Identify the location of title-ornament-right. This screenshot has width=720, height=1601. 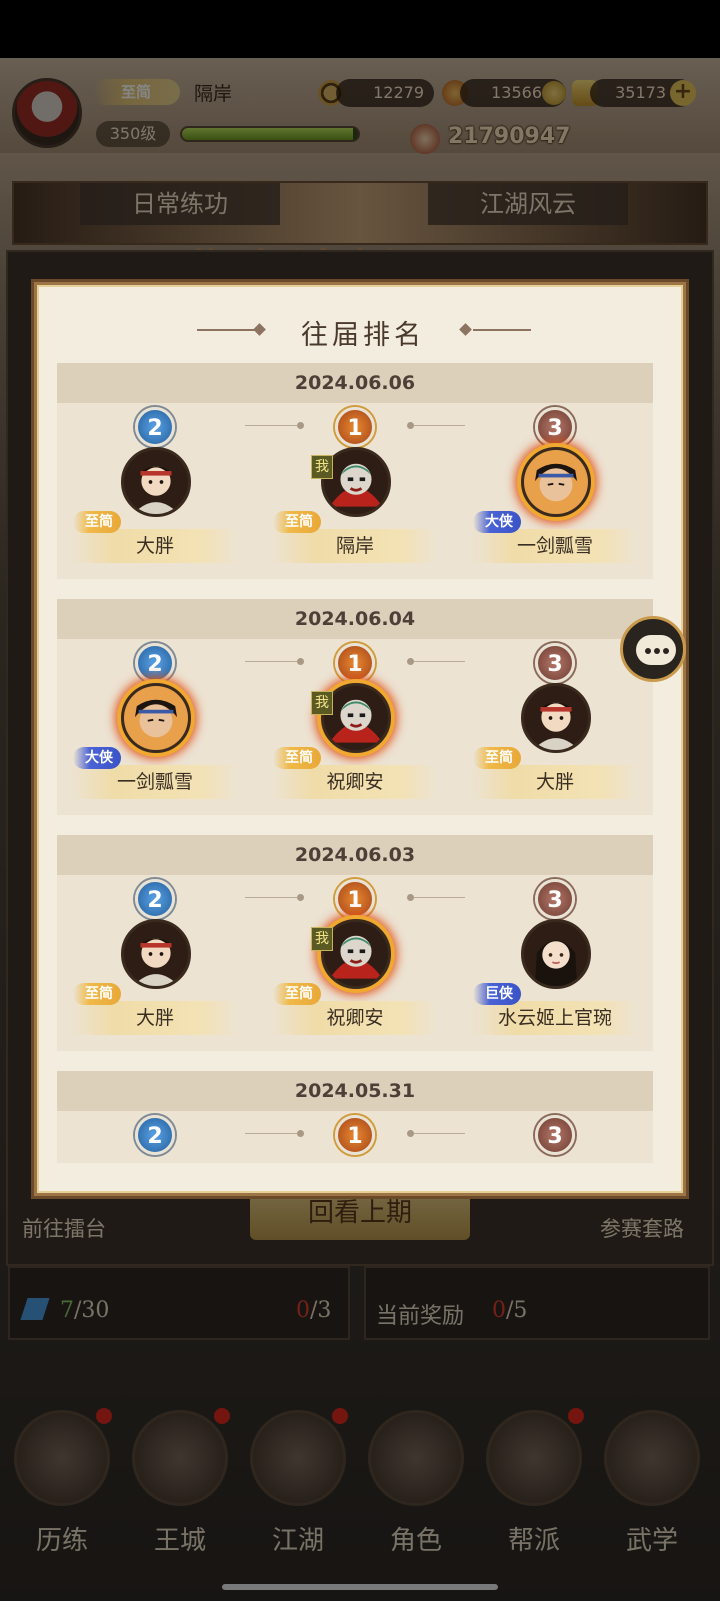
(502, 330).